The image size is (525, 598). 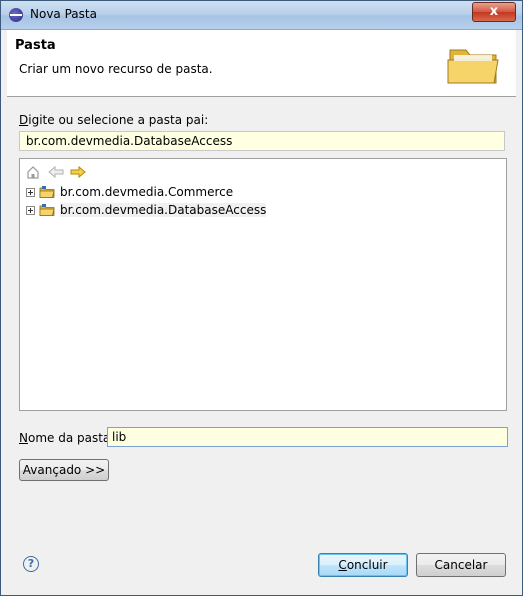 What do you see at coordinates (116, 69) in the screenshot?
I see `page-description: Criar um novo recurso de pasta.` at bounding box center [116, 69].